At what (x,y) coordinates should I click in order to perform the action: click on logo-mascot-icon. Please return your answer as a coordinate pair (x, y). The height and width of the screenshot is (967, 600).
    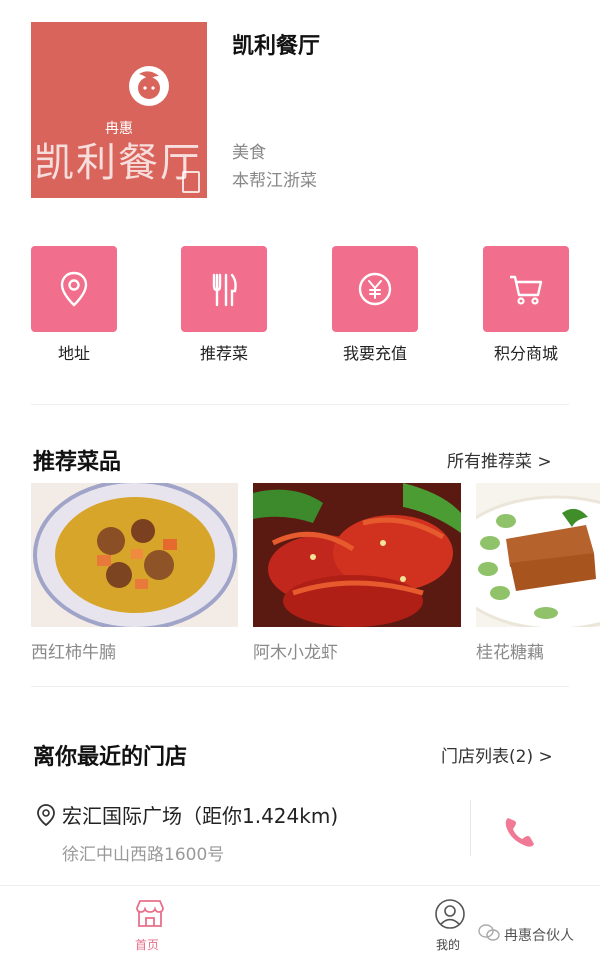
    Looking at the image, I should click on (149, 86).